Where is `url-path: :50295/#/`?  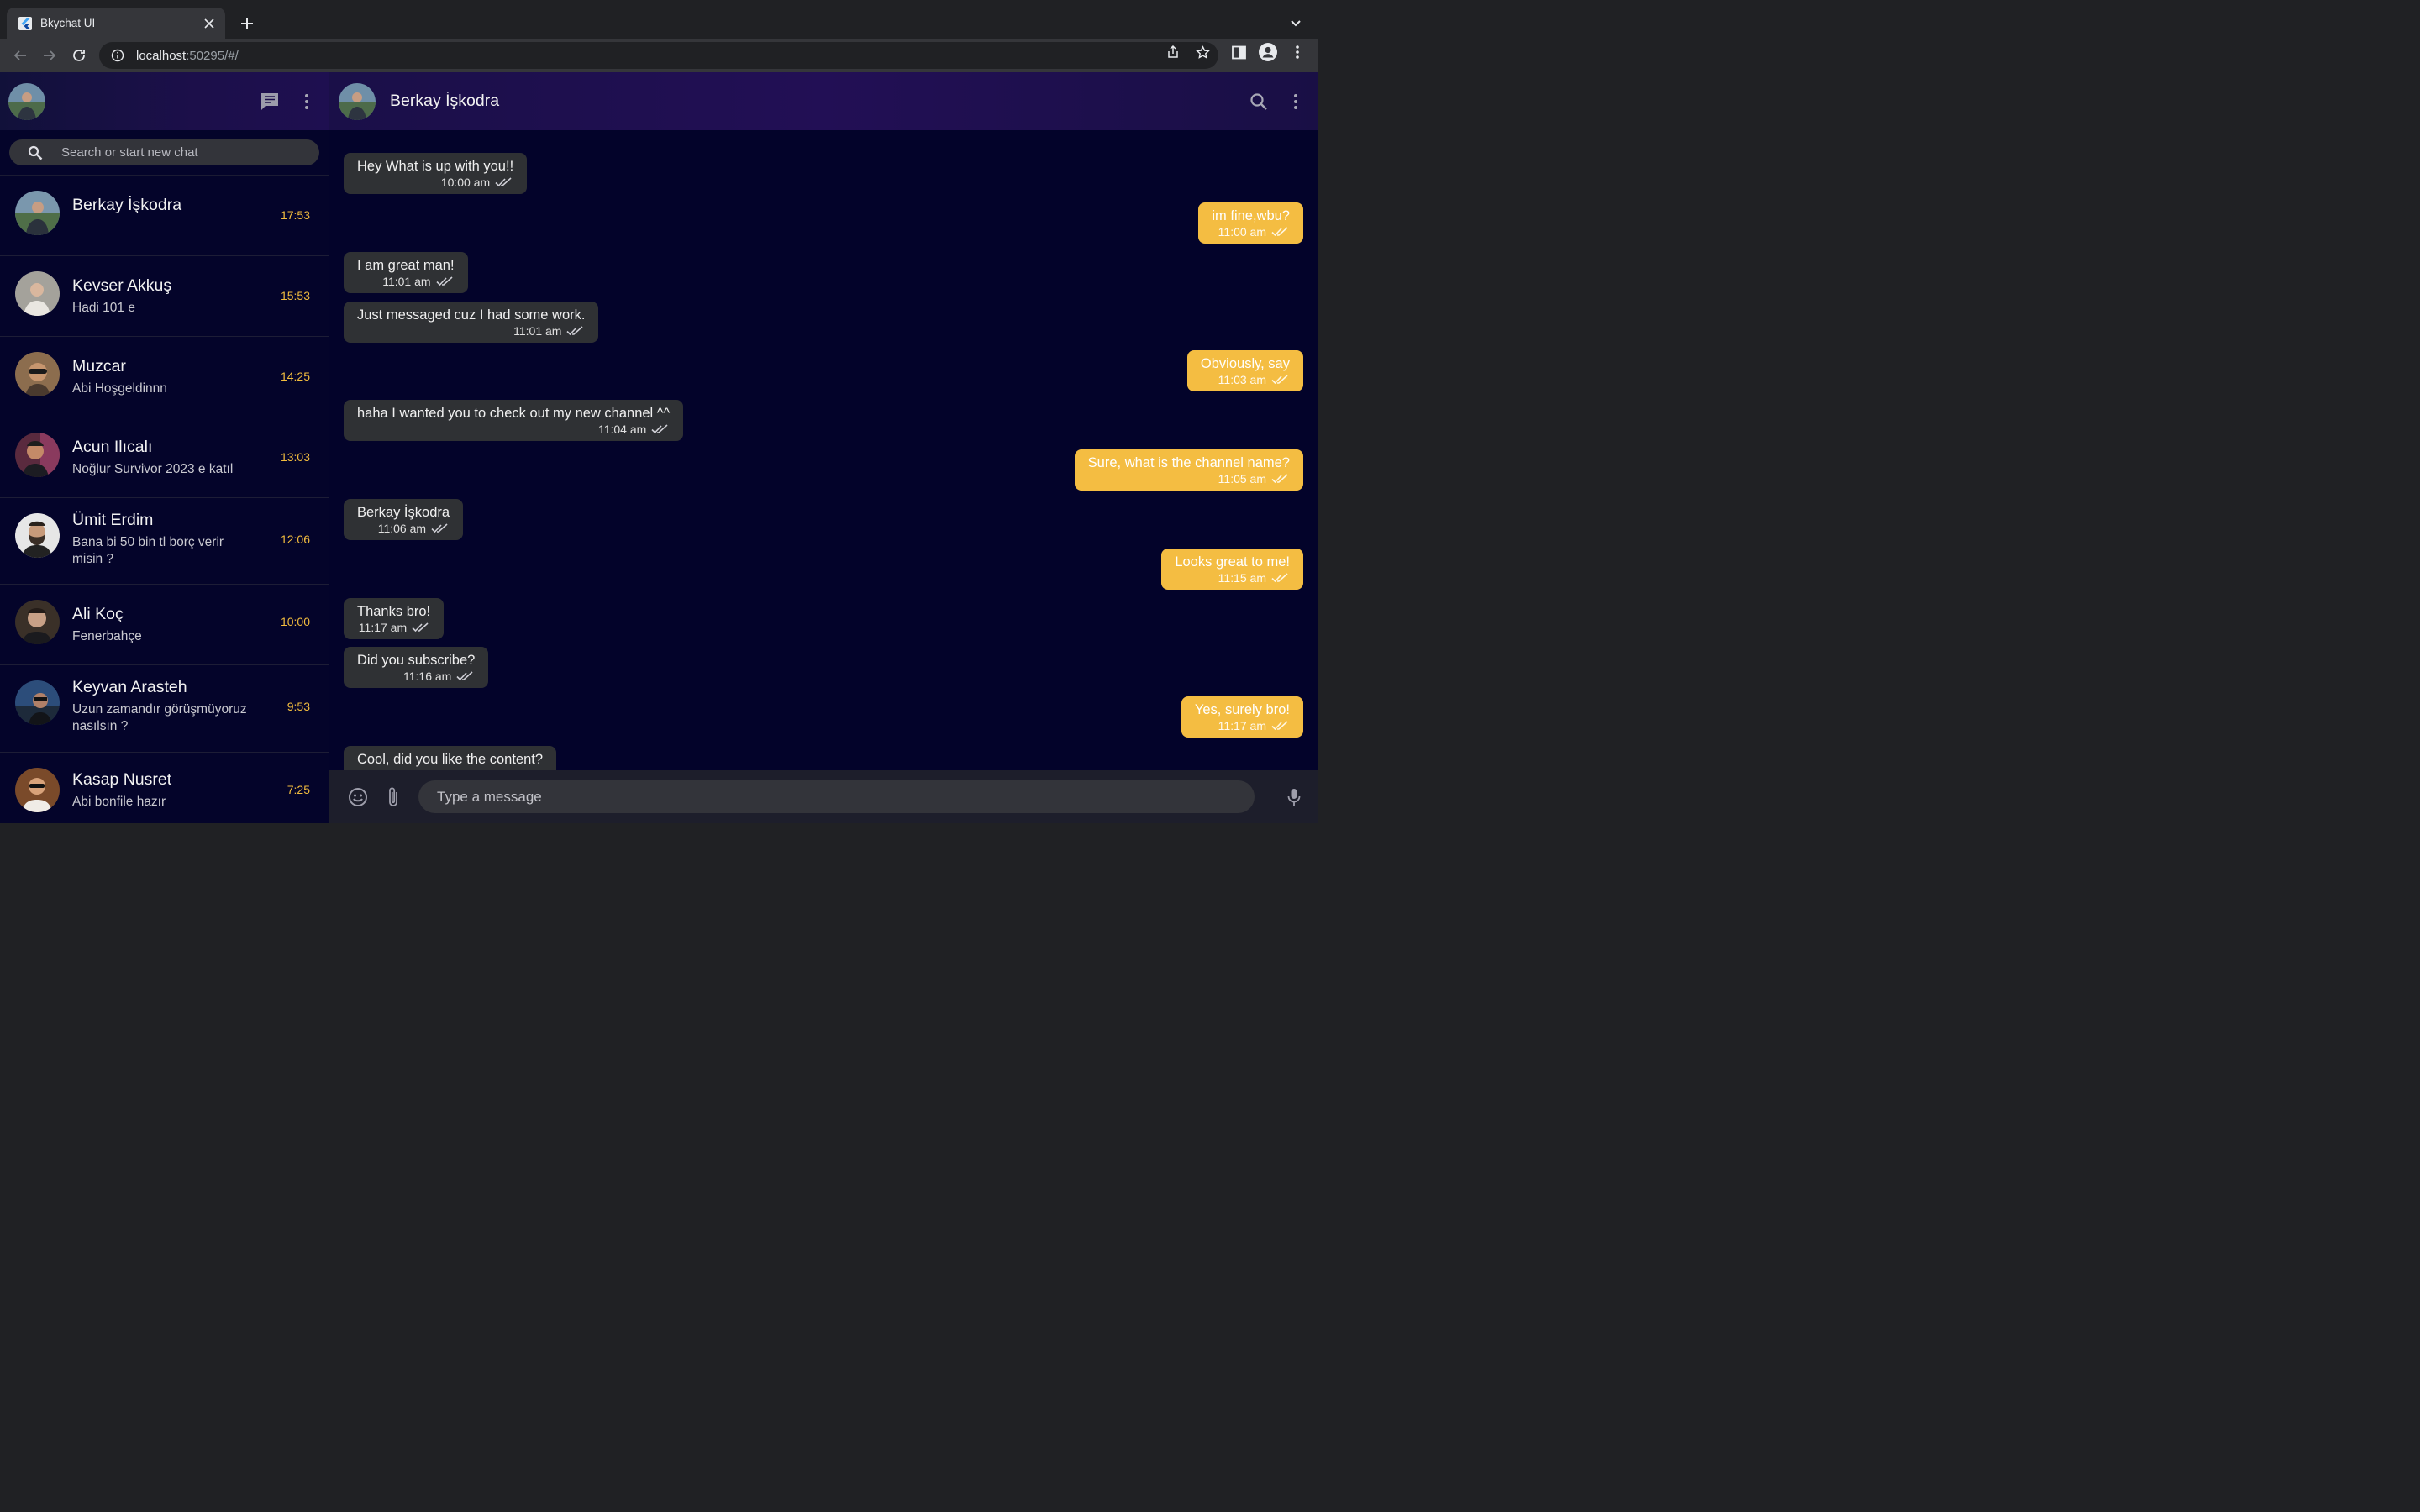
url-path: :50295/#/ is located at coordinates (212, 55).